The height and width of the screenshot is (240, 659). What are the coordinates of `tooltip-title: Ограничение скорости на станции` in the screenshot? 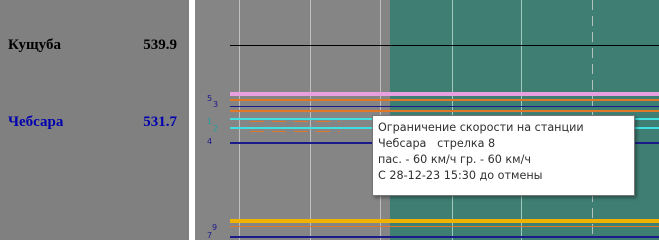 It's located at (481, 127).